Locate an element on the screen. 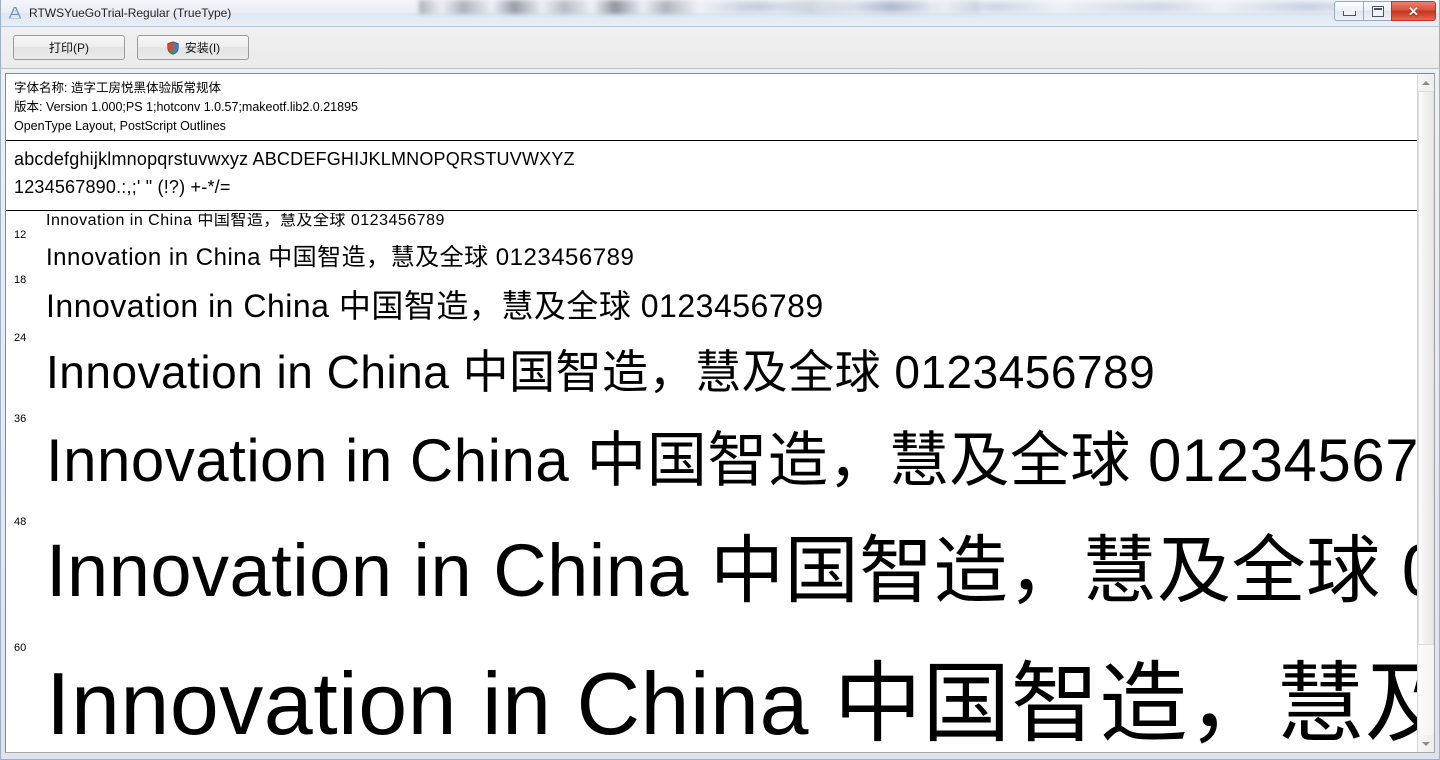  install-button-label: 安装(I) is located at coordinates (202, 48).